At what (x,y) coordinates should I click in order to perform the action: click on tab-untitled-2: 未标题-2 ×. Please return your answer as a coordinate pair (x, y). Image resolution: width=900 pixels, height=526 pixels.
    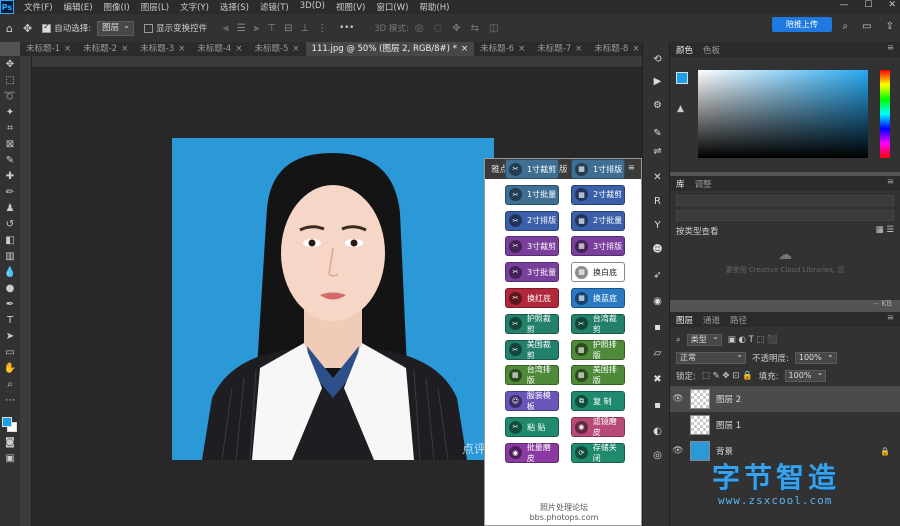
    Looking at the image, I should click on (105, 49).